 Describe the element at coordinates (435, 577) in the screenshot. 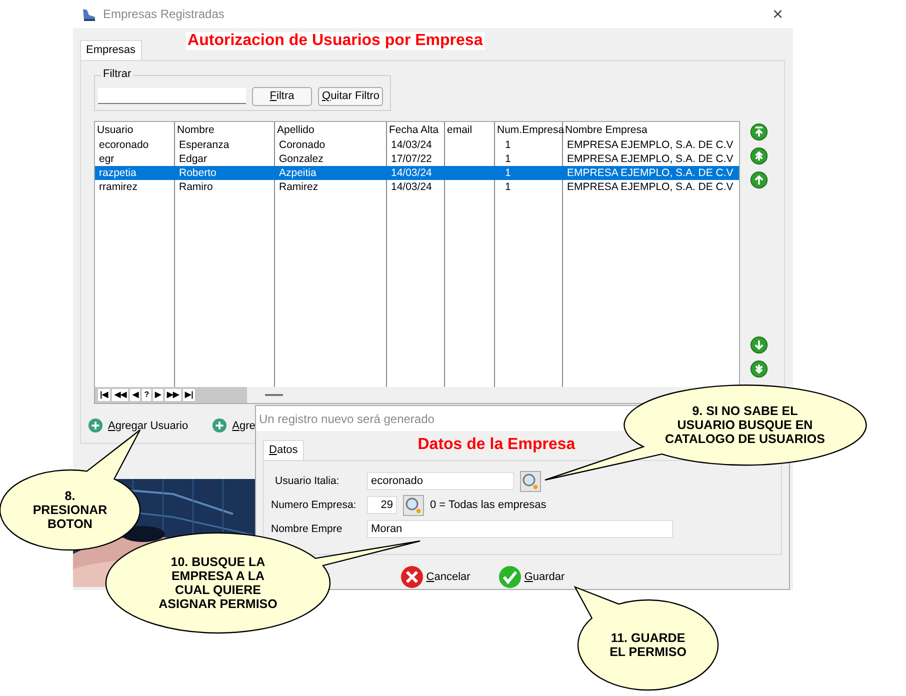

I see `cancel-button: Cancelar` at that location.